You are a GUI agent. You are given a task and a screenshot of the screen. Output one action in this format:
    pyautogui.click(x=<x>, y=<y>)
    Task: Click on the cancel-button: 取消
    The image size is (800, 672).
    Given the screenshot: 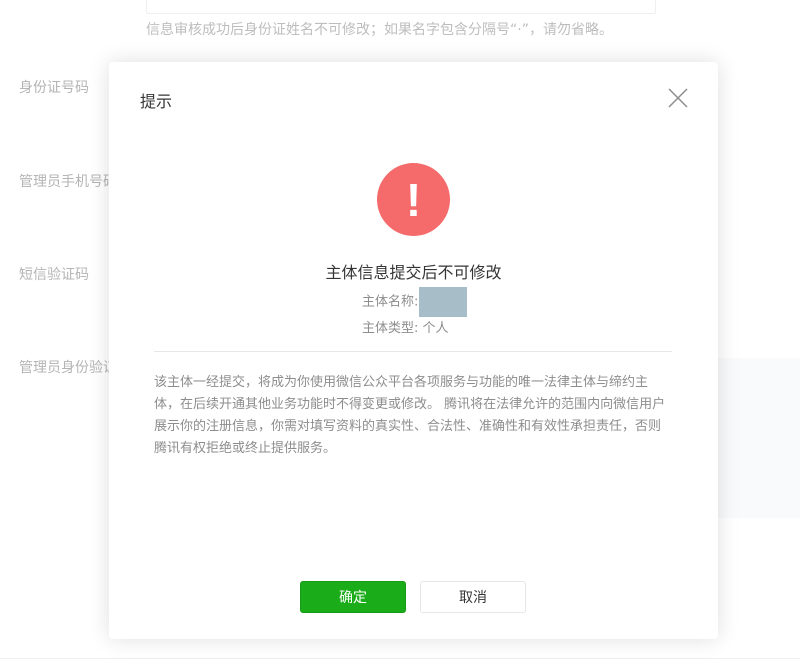 What is the action you would take?
    pyautogui.click(x=473, y=597)
    